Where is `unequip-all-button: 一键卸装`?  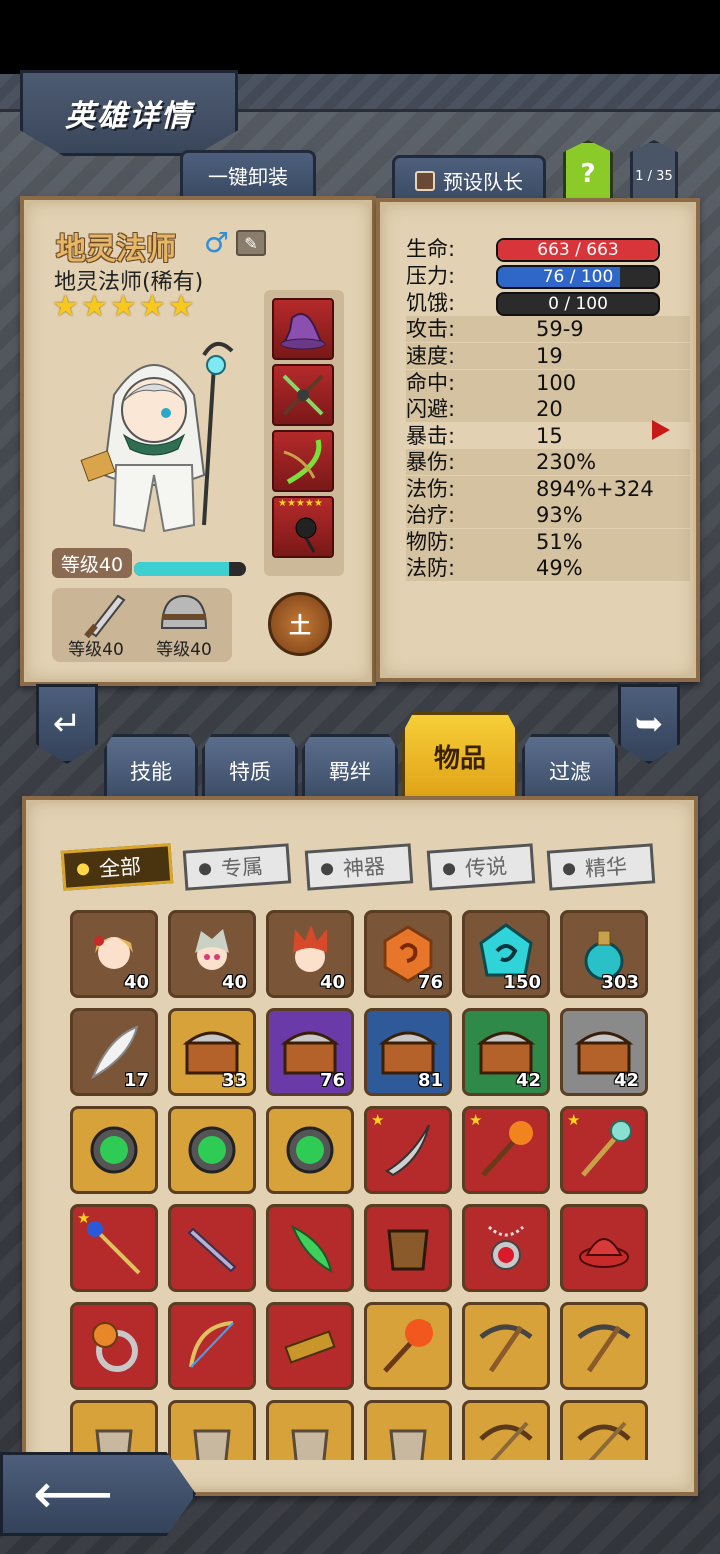
unequip-all-button: 一键卸装 is located at coordinates (248, 174).